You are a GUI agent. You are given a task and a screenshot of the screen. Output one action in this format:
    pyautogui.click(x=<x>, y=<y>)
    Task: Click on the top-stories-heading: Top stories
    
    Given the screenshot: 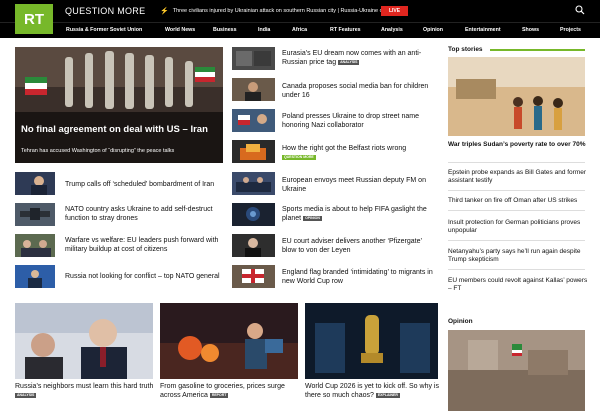 What is the action you would take?
    pyautogui.click(x=465, y=49)
    